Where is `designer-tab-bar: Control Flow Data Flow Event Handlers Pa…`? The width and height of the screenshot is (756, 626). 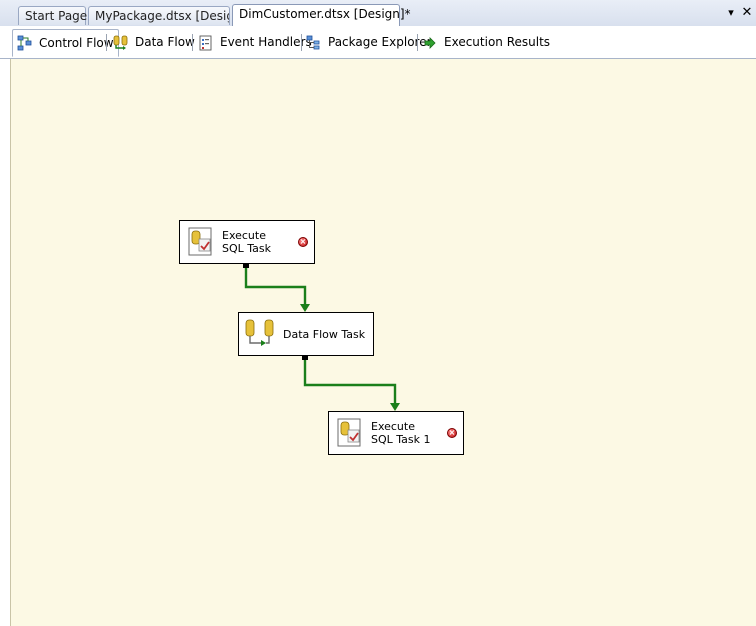
designer-tab-bar: Control Flow Data Flow Event Handlers Pa… is located at coordinates (378, 42).